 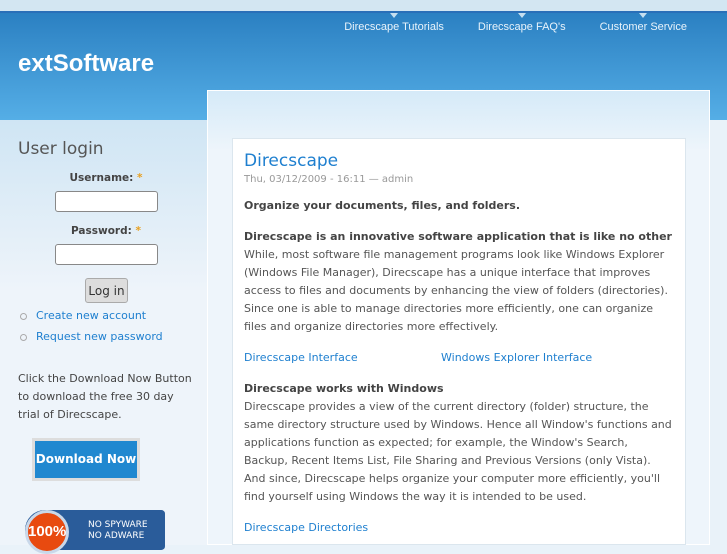 What do you see at coordinates (86, 459) in the screenshot?
I see `download-now-button: Download Now` at bounding box center [86, 459].